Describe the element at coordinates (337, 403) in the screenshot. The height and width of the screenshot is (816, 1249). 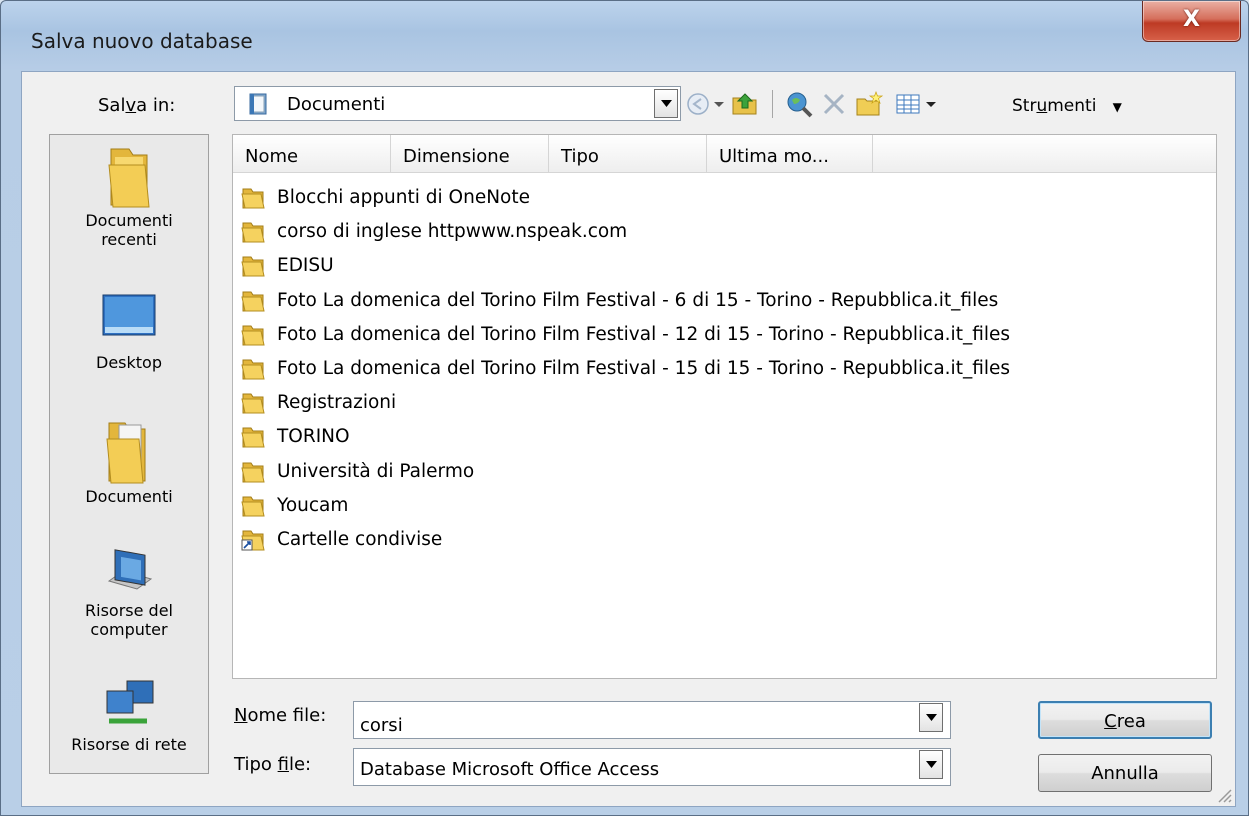
I see `file-name: Registrazioni` at that location.